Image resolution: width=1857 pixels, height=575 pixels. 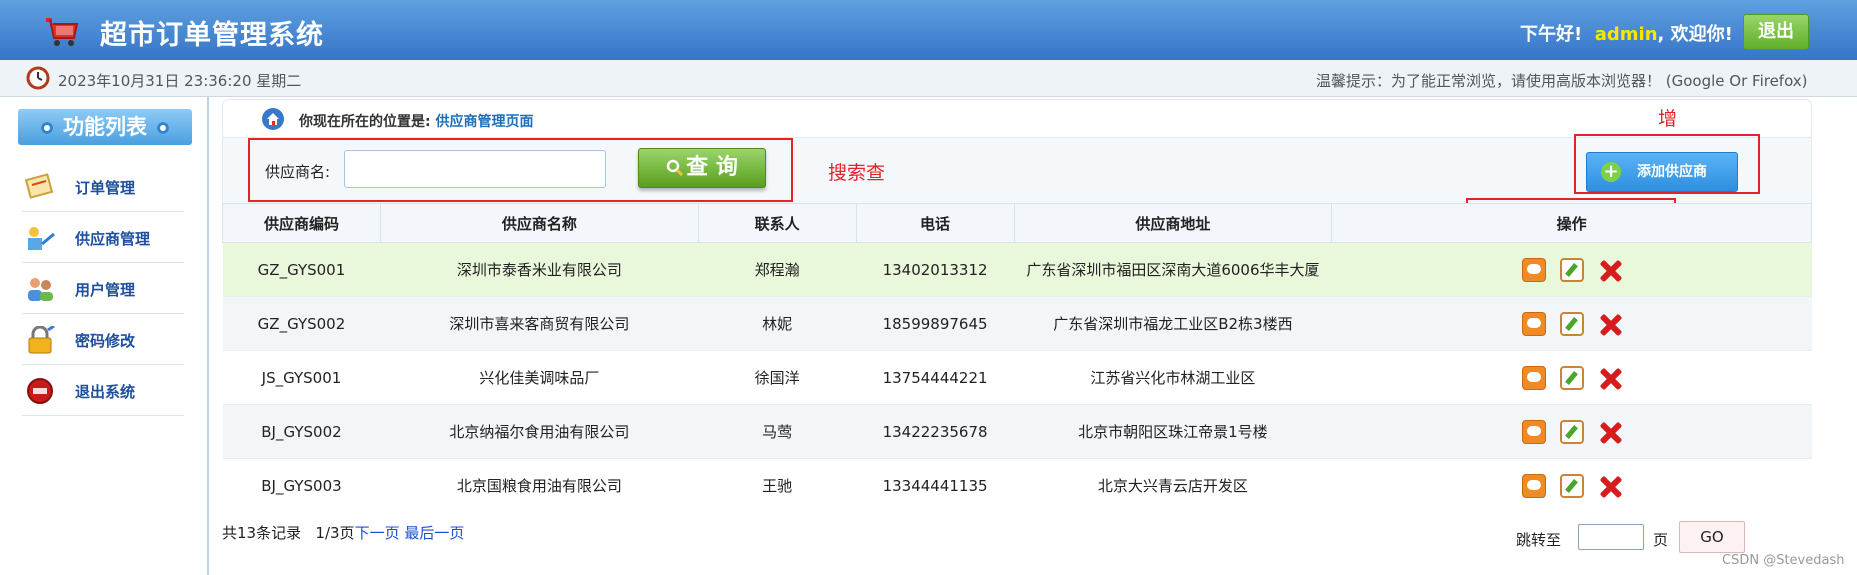 What do you see at coordinates (935, 485) in the screenshot?
I see `phone: 13344441135` at bounding box center [935, 485].